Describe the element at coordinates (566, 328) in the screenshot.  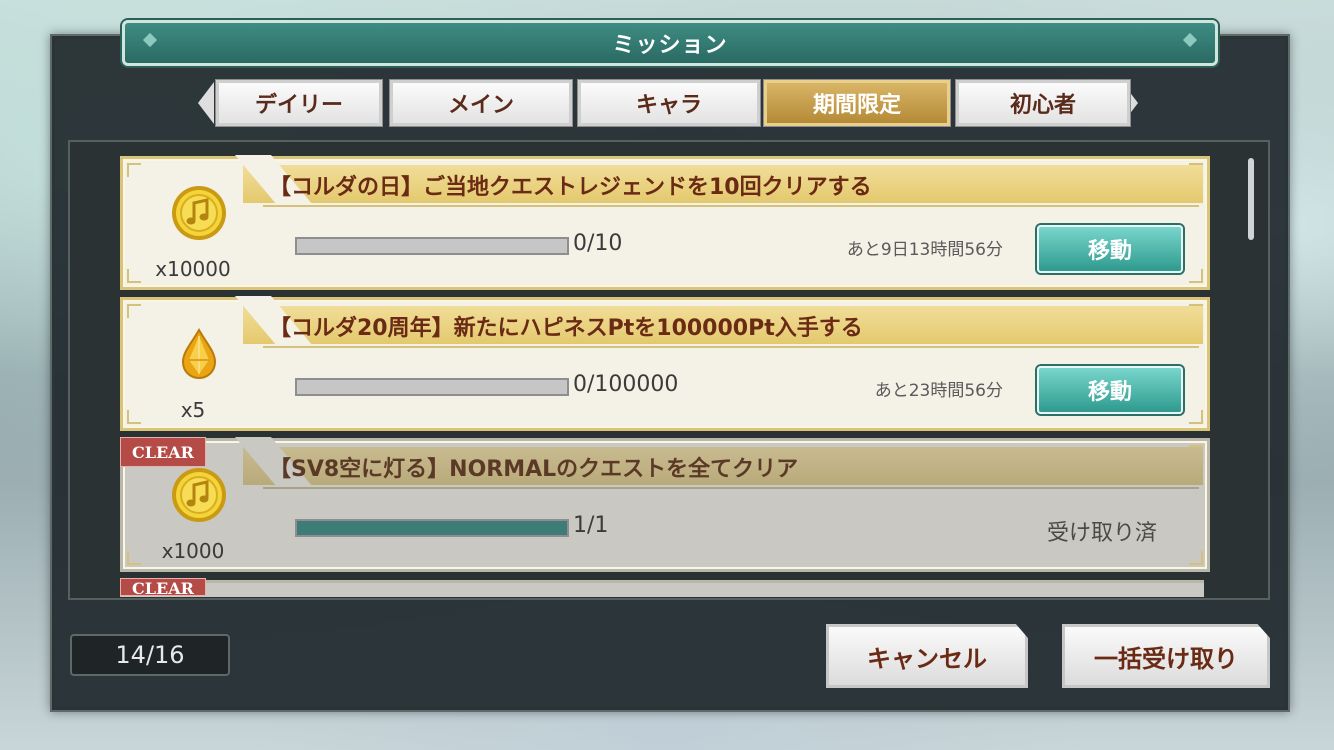
I see `mission-title: 【コルダ20周年】新たにハピネスPtを100000Pt入手する` at that location.